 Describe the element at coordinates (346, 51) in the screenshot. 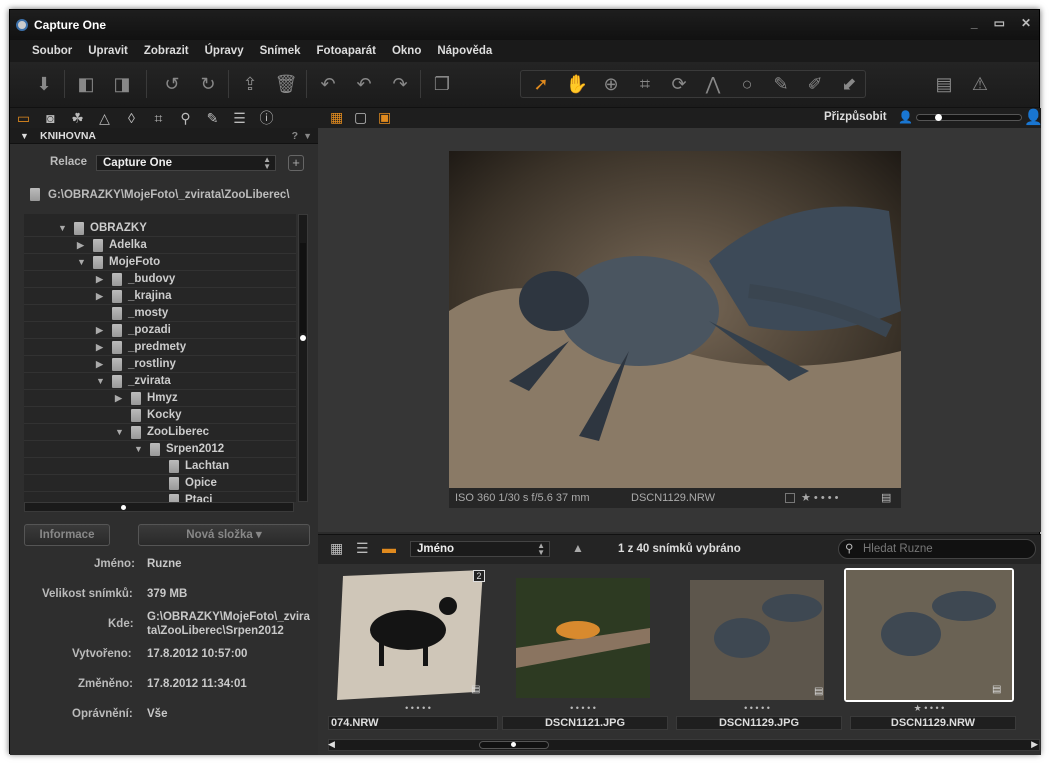

I see `menu-fotoaparat: Fotoaparát` at that location.